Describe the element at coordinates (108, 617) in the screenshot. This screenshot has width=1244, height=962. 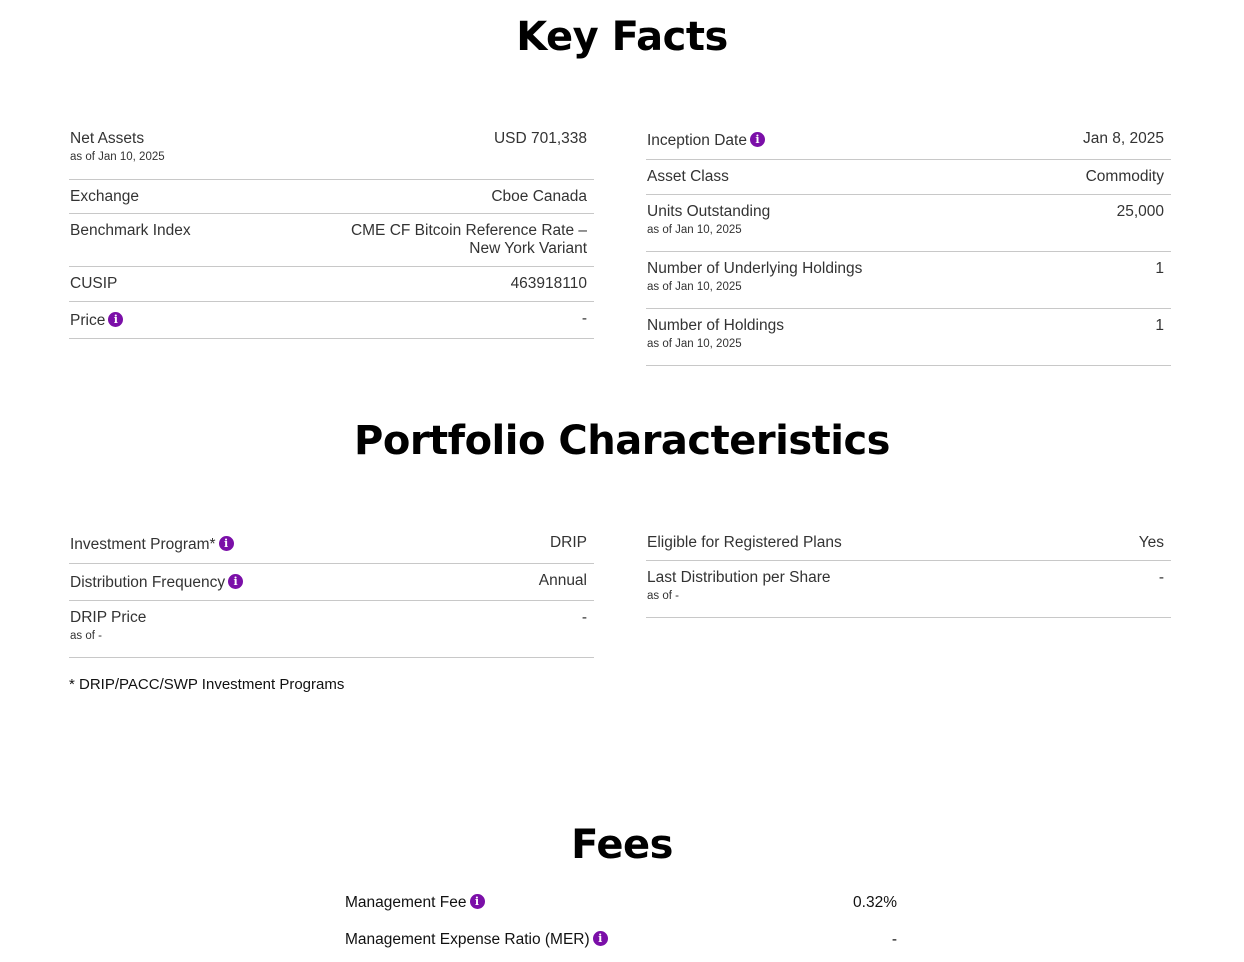
I see `portfolio-label: DRIP Price` at that location.